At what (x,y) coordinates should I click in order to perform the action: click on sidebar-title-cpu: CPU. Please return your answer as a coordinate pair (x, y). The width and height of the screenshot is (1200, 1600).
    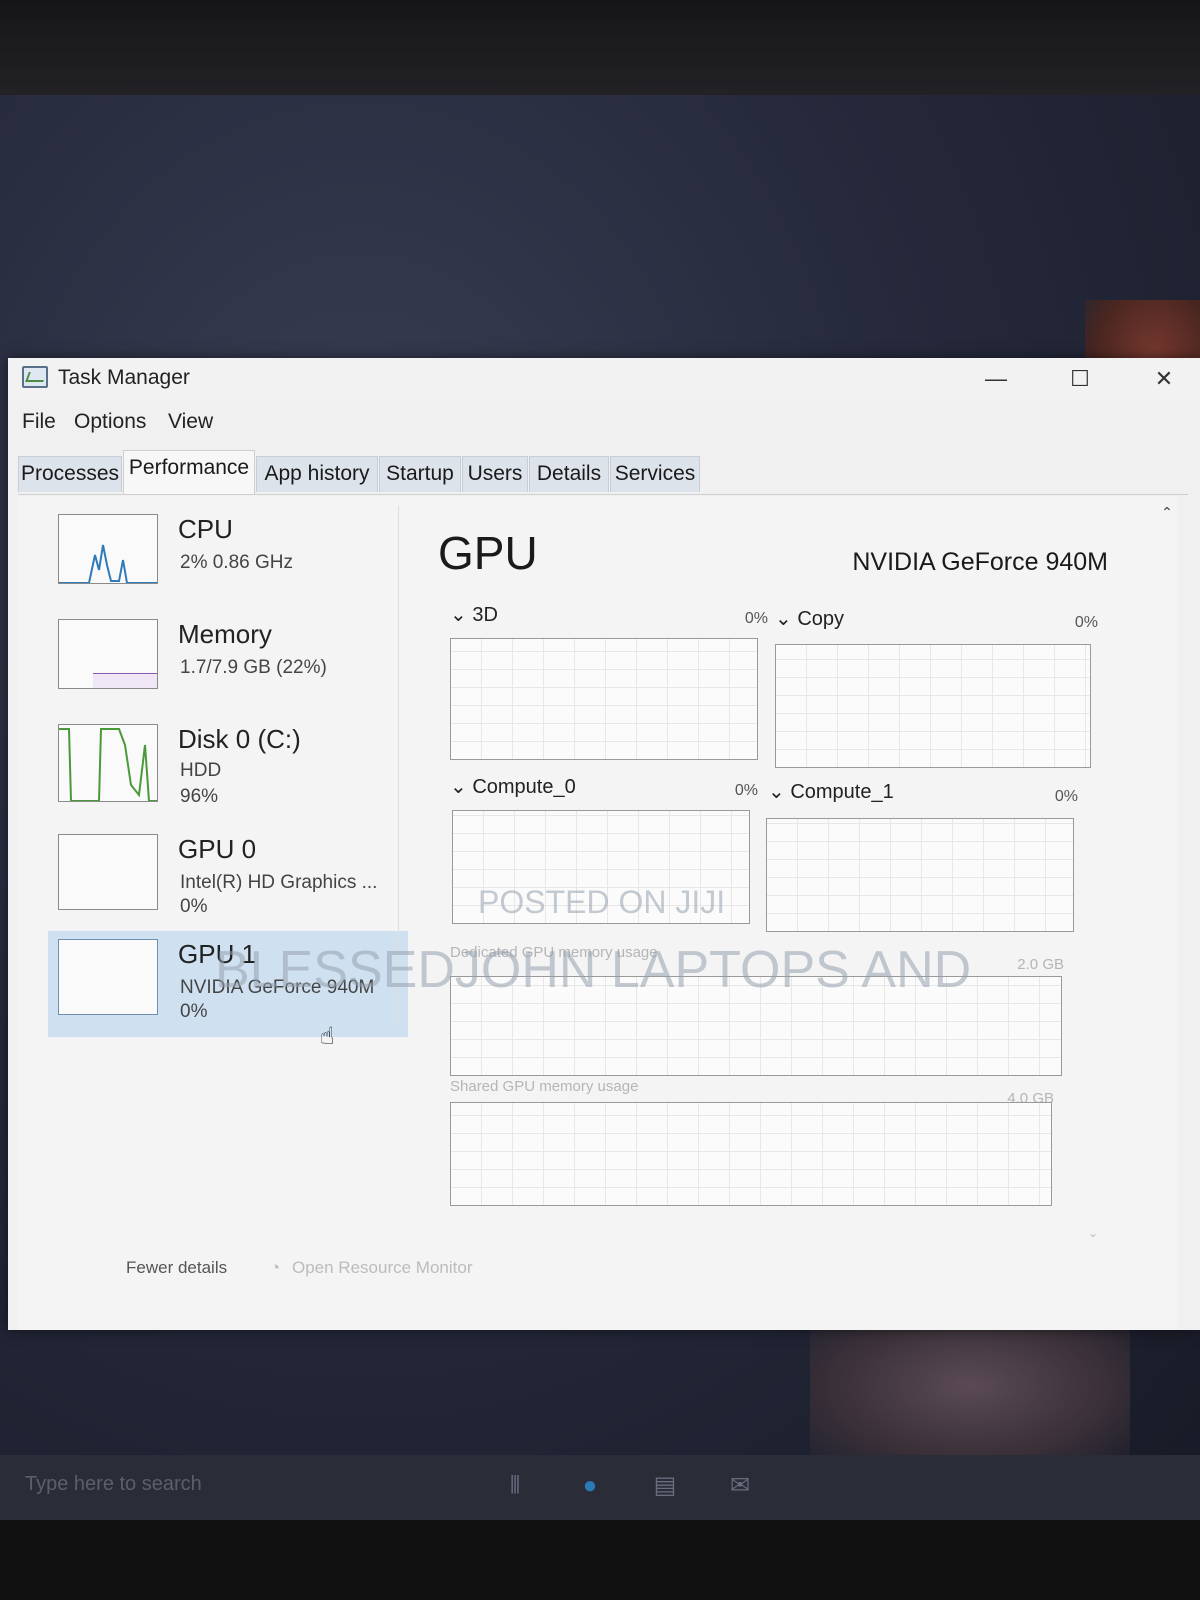
    Looking at the image, I should click on (205, 529).